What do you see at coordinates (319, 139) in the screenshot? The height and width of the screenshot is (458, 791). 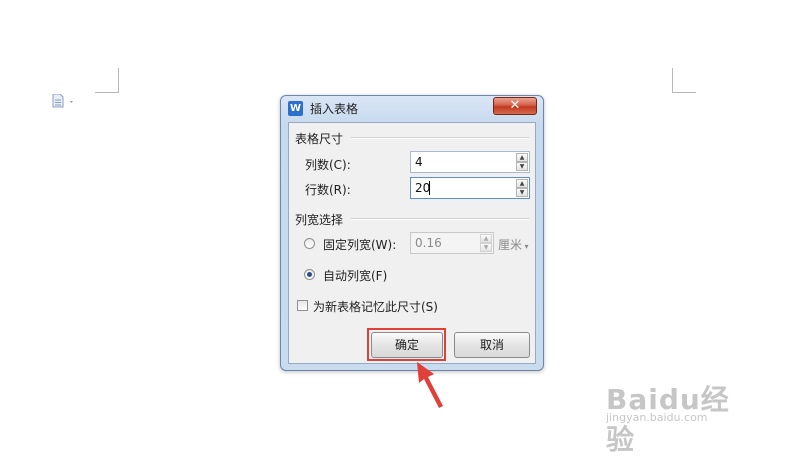 I see `section-title-table-size: 表格尺寸` at bounding box center [319, 139].